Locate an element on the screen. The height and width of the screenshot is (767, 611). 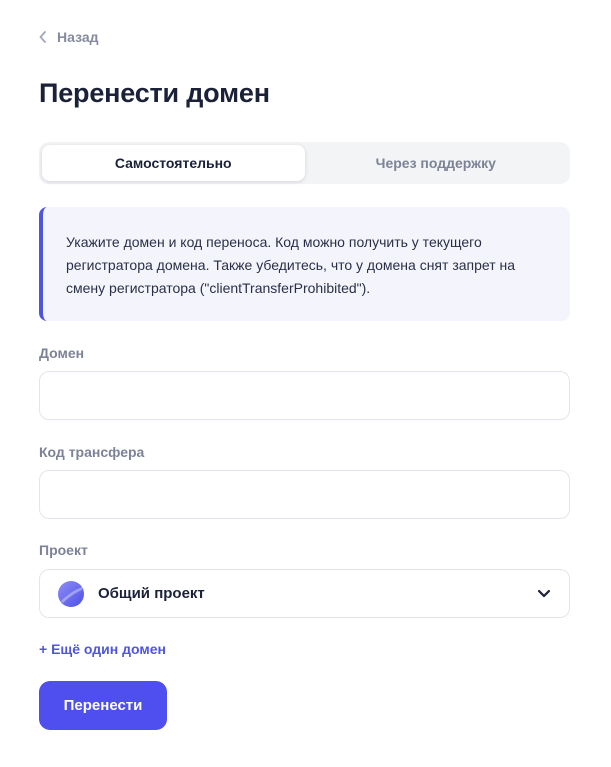
domain-label: Домен is located at coordinates (62, 353).